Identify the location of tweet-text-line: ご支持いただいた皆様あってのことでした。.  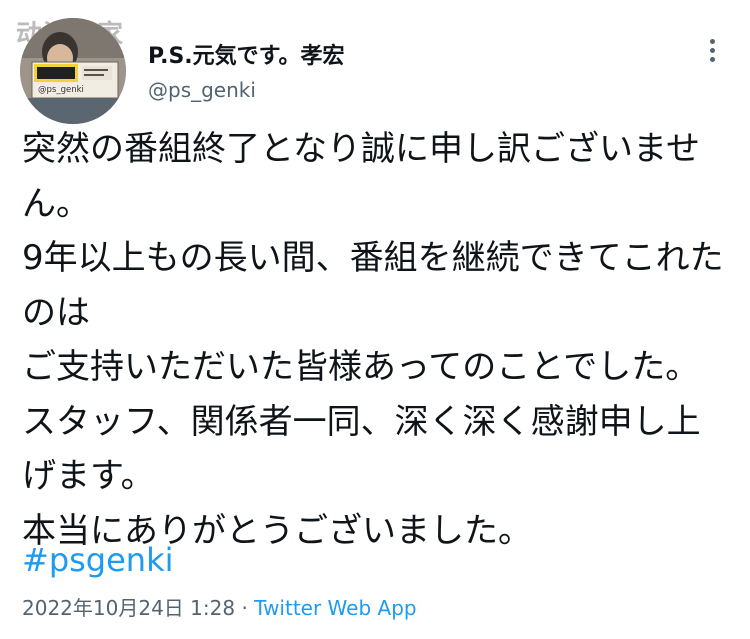
(361, 367).